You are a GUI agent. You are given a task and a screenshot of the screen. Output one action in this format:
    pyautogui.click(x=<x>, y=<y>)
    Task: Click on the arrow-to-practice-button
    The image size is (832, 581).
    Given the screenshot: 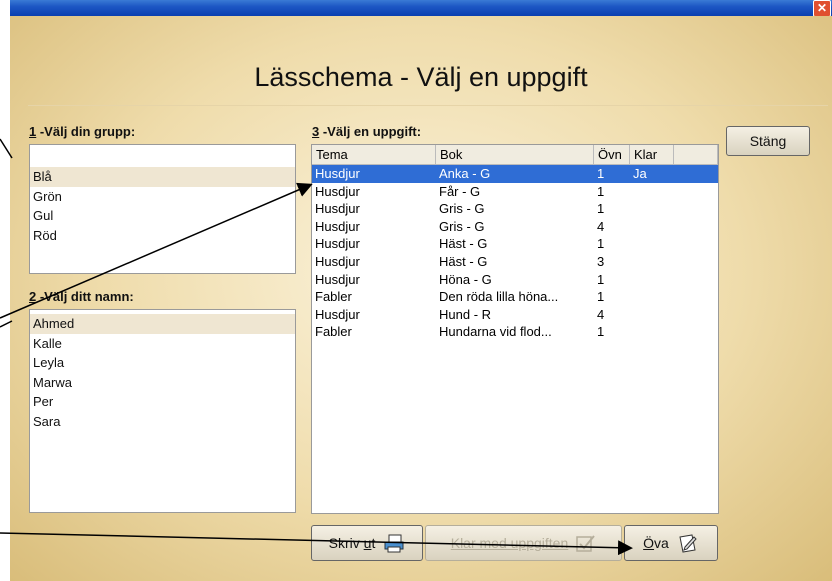 What is the action you would take?
    pyautogui.click(x=316, y=544)
    